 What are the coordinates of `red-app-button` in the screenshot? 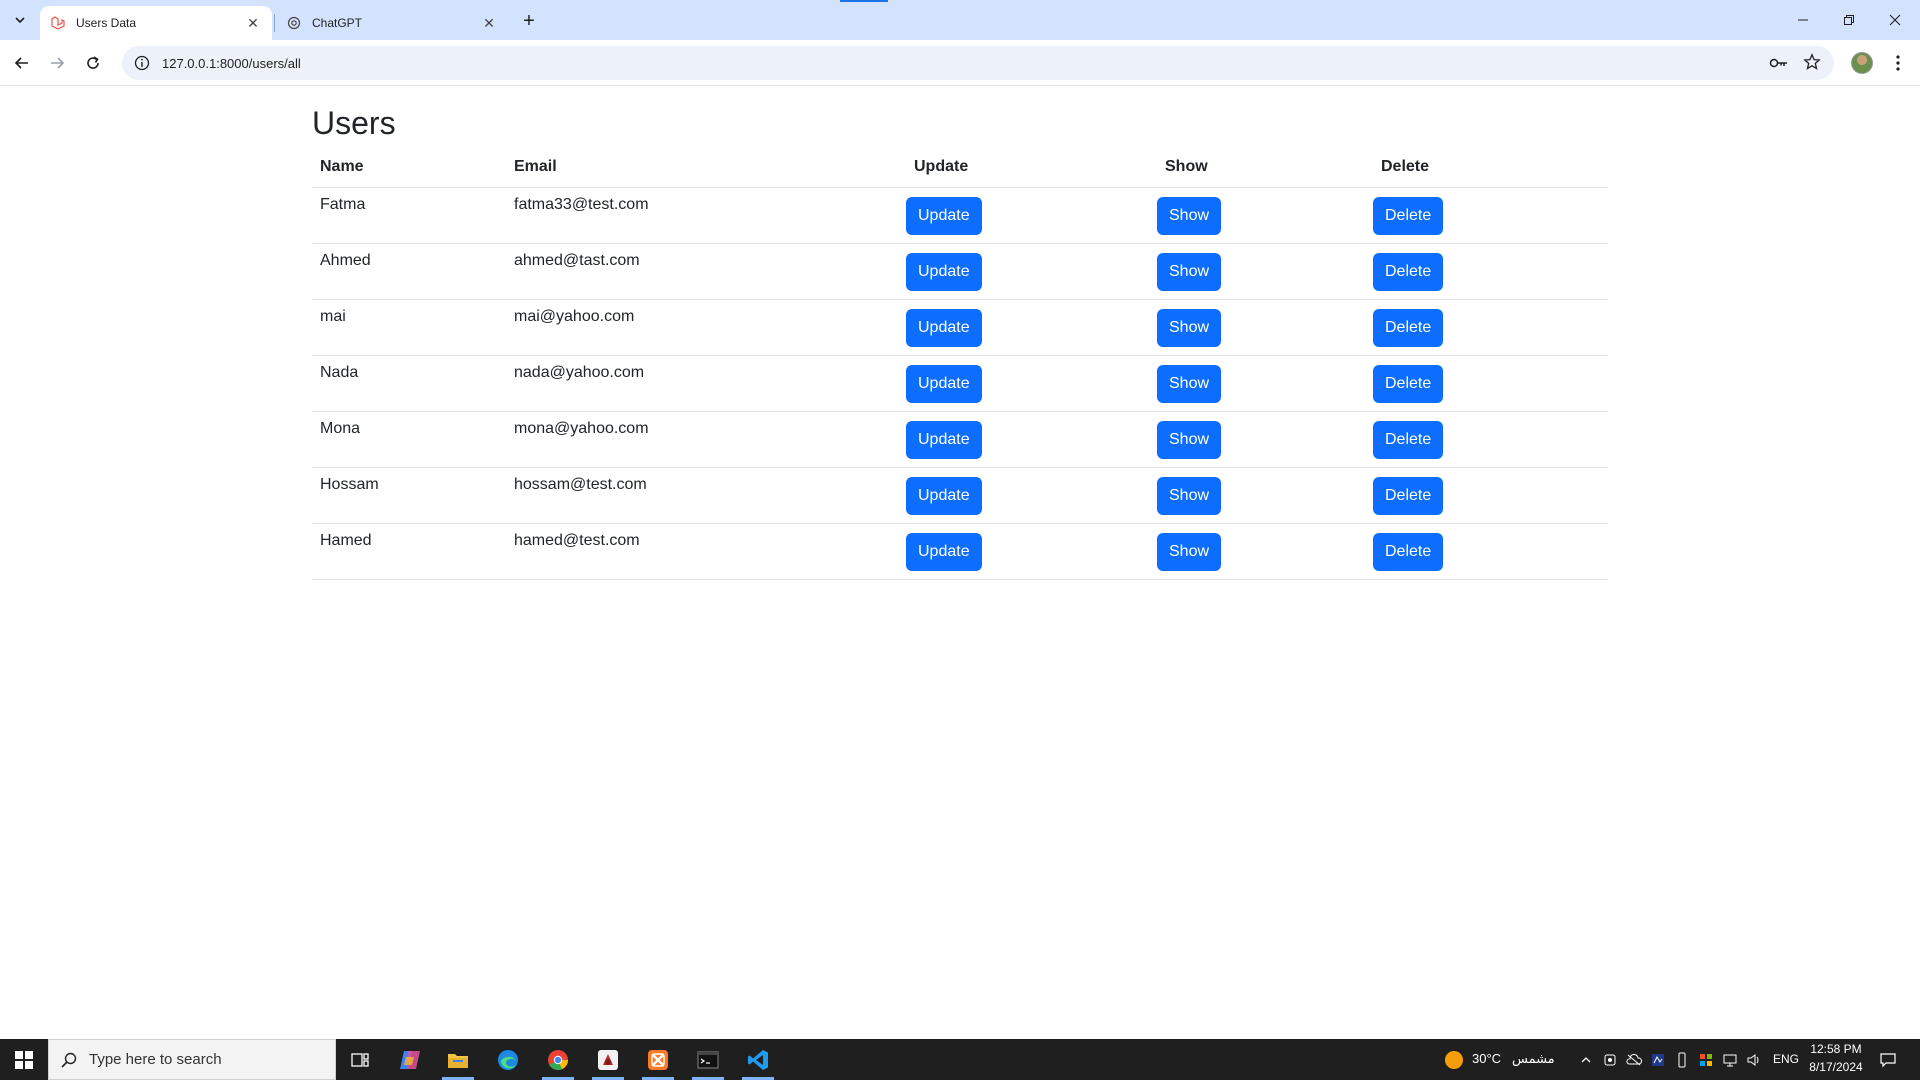 It's located at (608, 1059).